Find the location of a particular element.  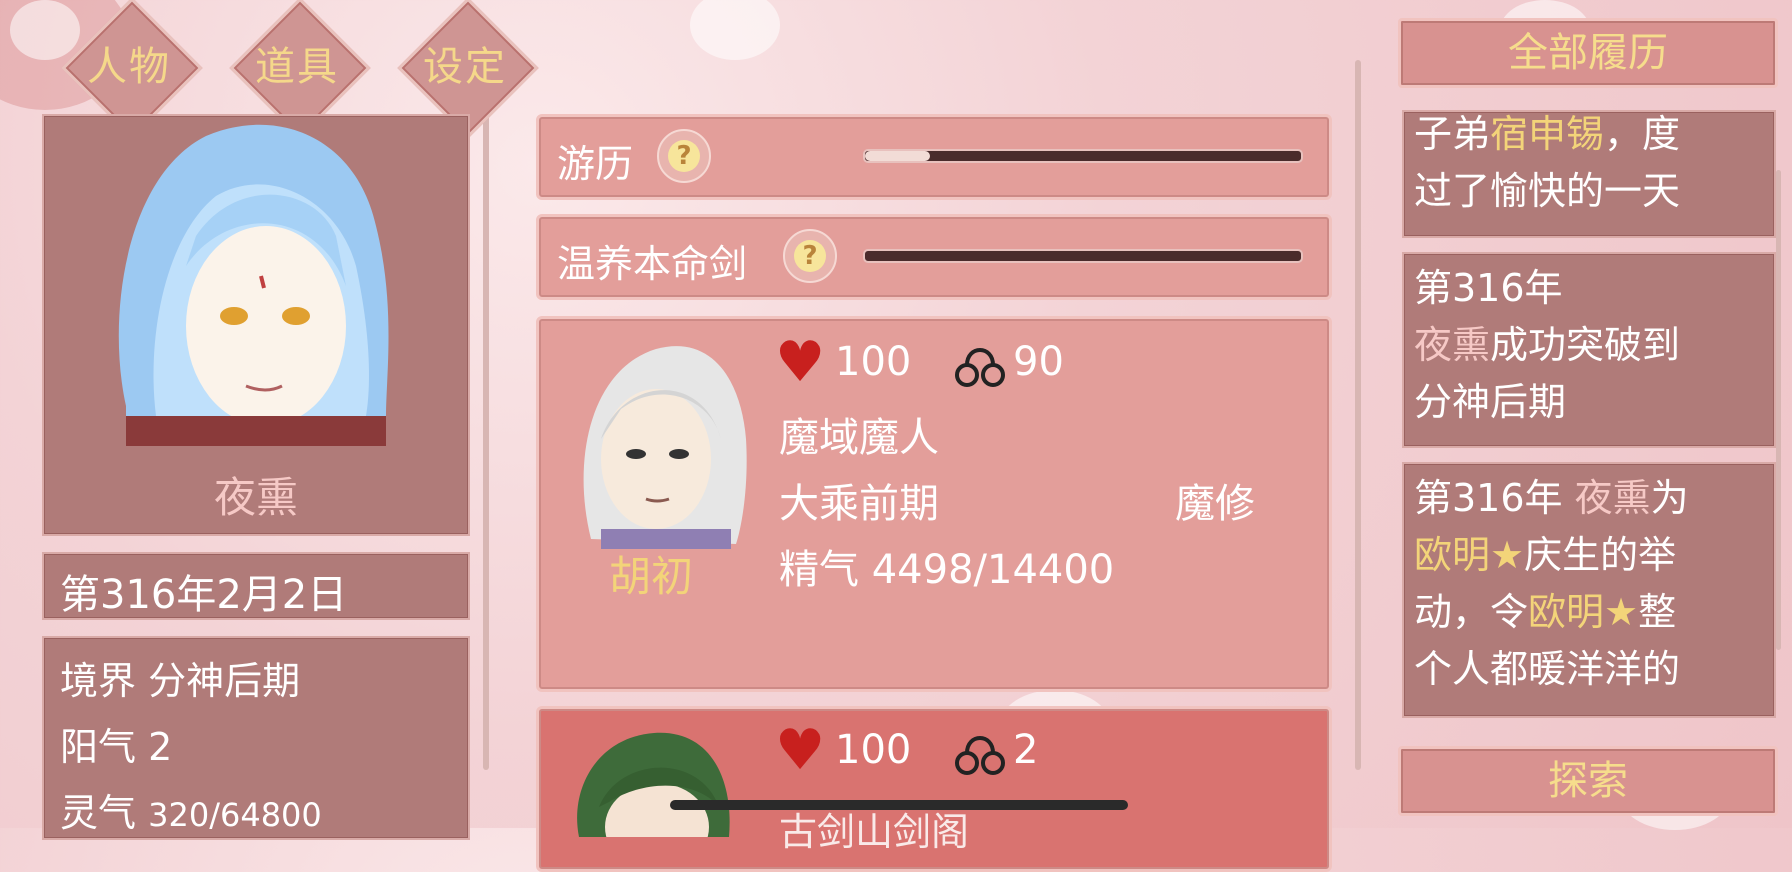

history-character-name: 宿申锡 is located at coordinates (1547, 134).